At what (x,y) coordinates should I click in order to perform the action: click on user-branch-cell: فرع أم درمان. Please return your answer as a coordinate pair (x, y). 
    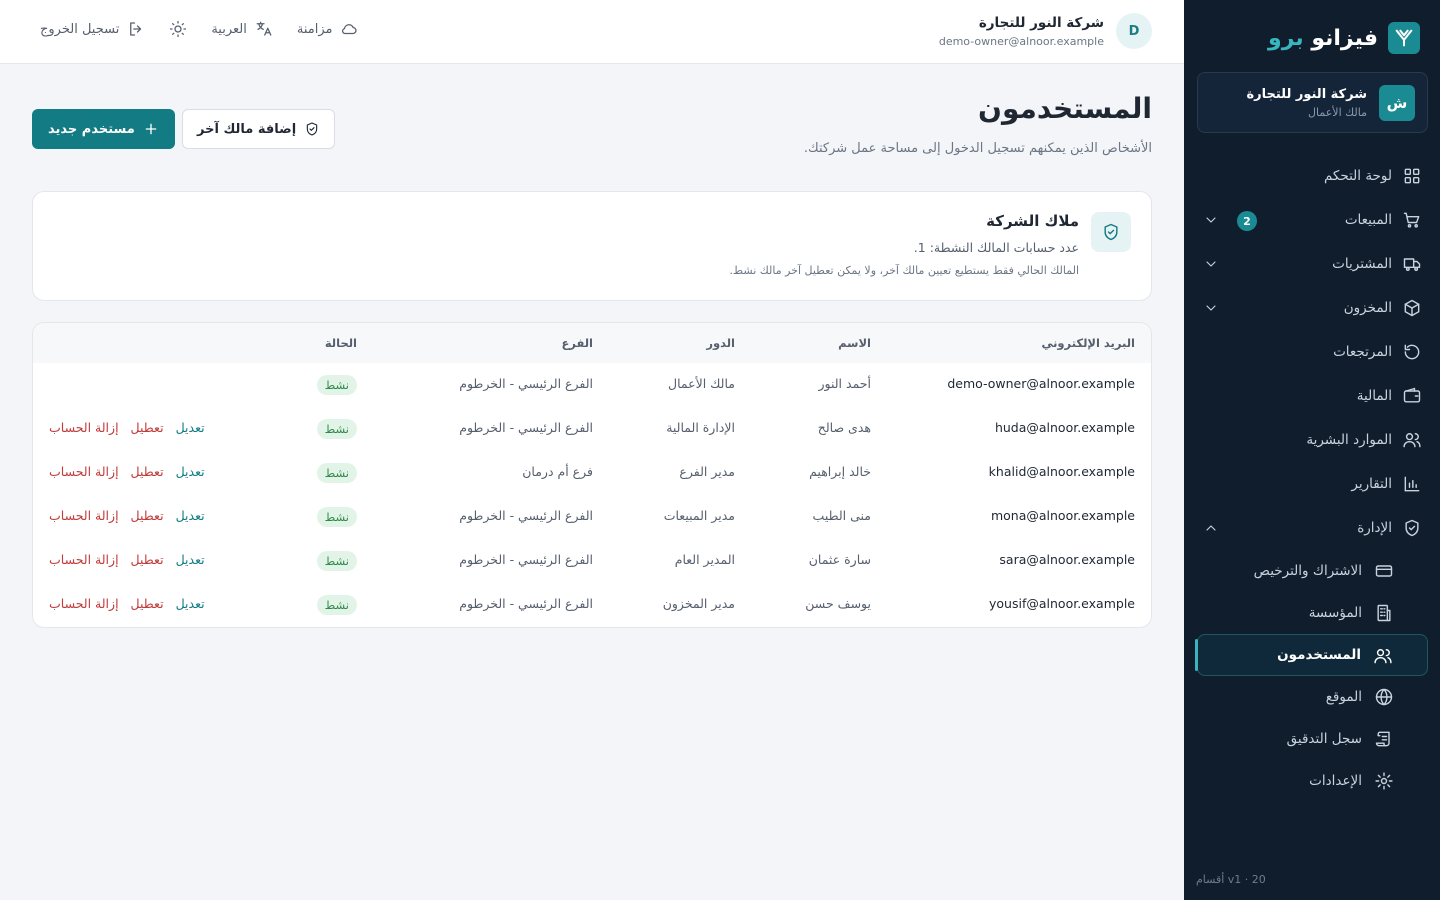
    Looking at the image, I should click on (557, 471).